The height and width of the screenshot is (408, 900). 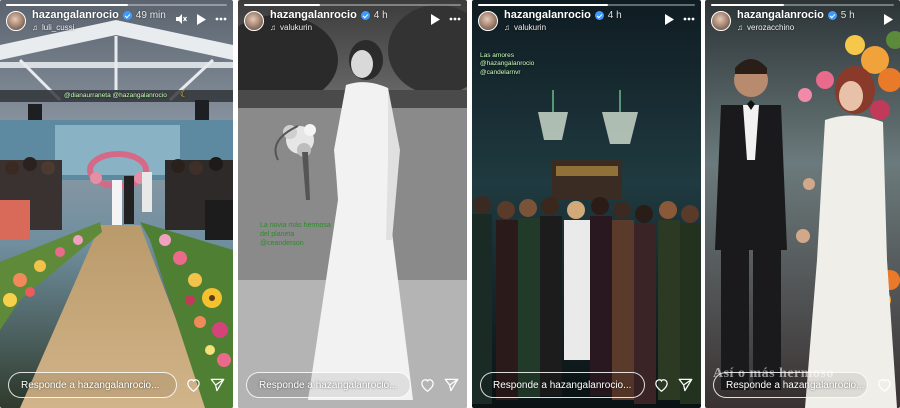 I want to click on story-time: 49 min, so click(x=150, y=15).